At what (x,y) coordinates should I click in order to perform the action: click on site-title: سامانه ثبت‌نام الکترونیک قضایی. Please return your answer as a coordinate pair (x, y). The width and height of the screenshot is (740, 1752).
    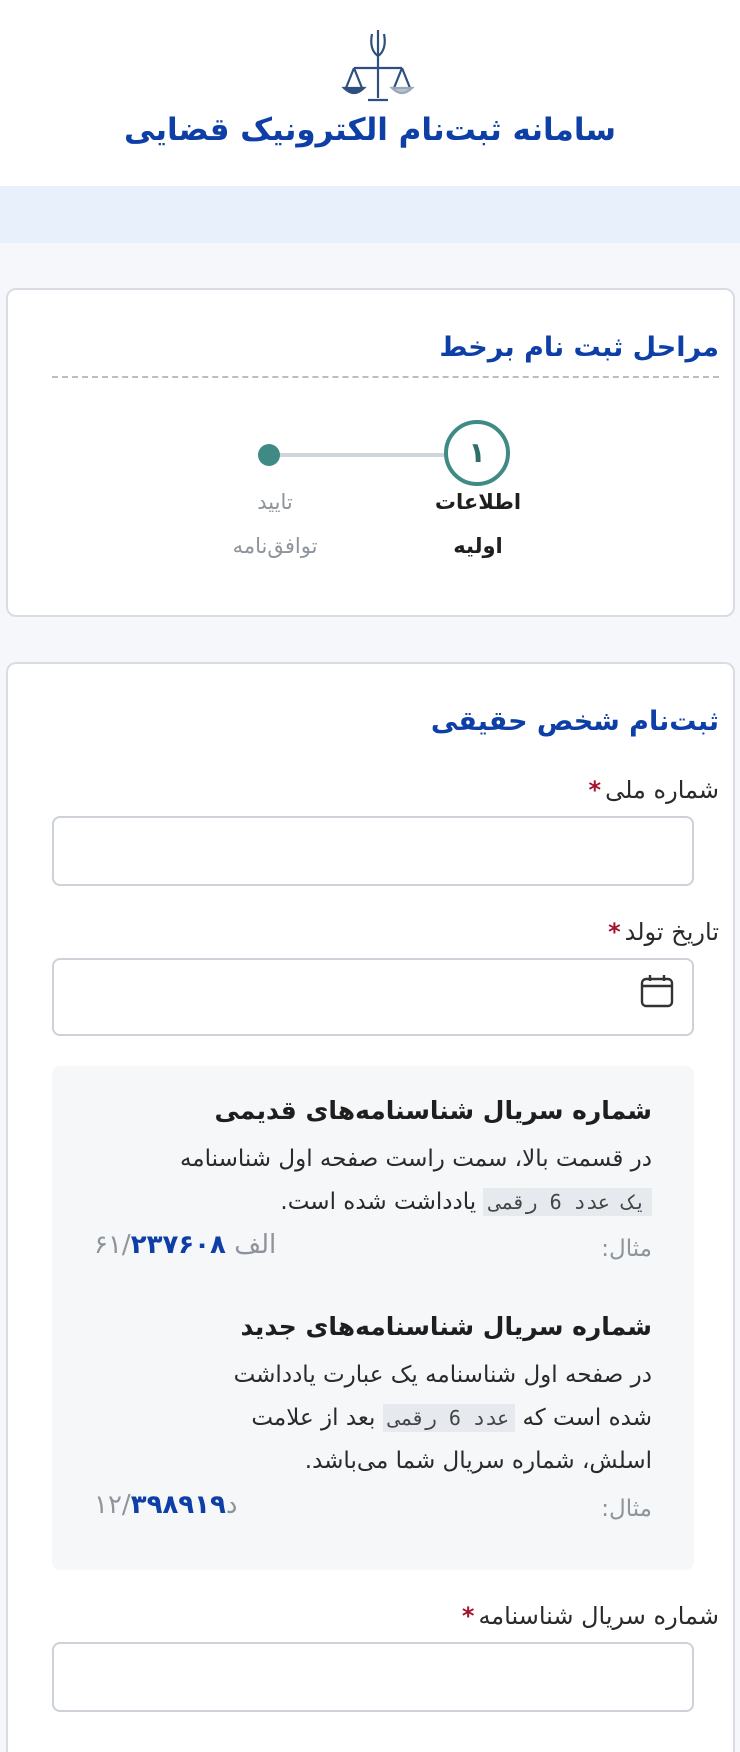
    Looking at the image, I should click on (370, 130).